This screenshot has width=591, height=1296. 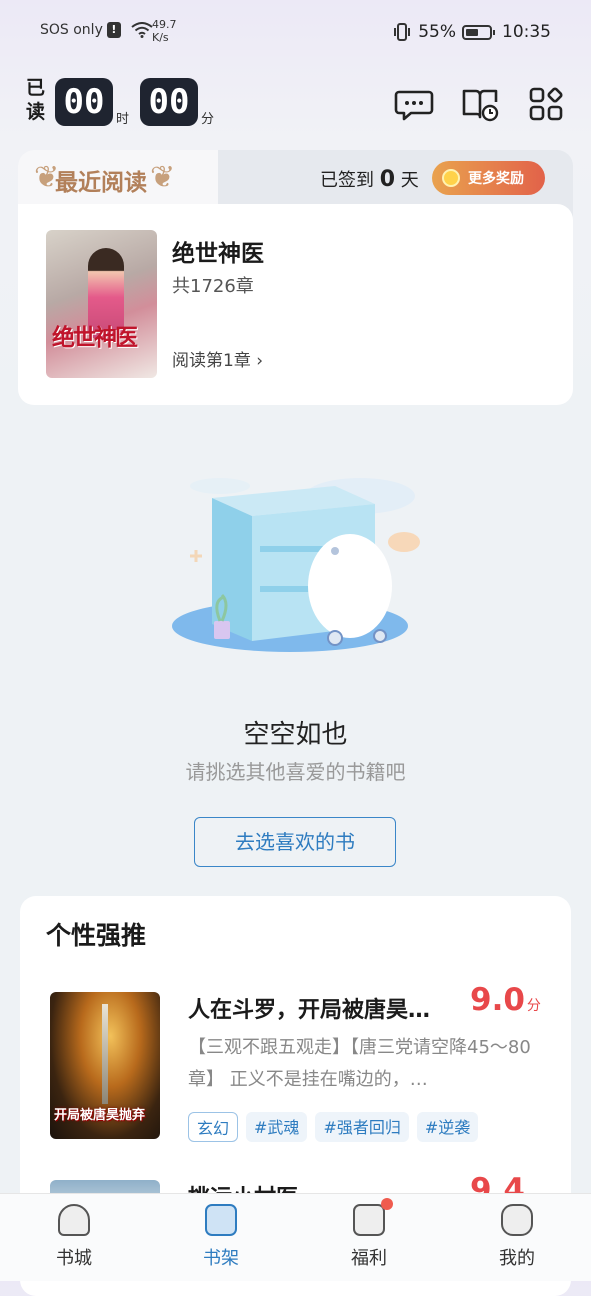 I want to click on empty-title: 空空如也, so click(x=295, y=735).